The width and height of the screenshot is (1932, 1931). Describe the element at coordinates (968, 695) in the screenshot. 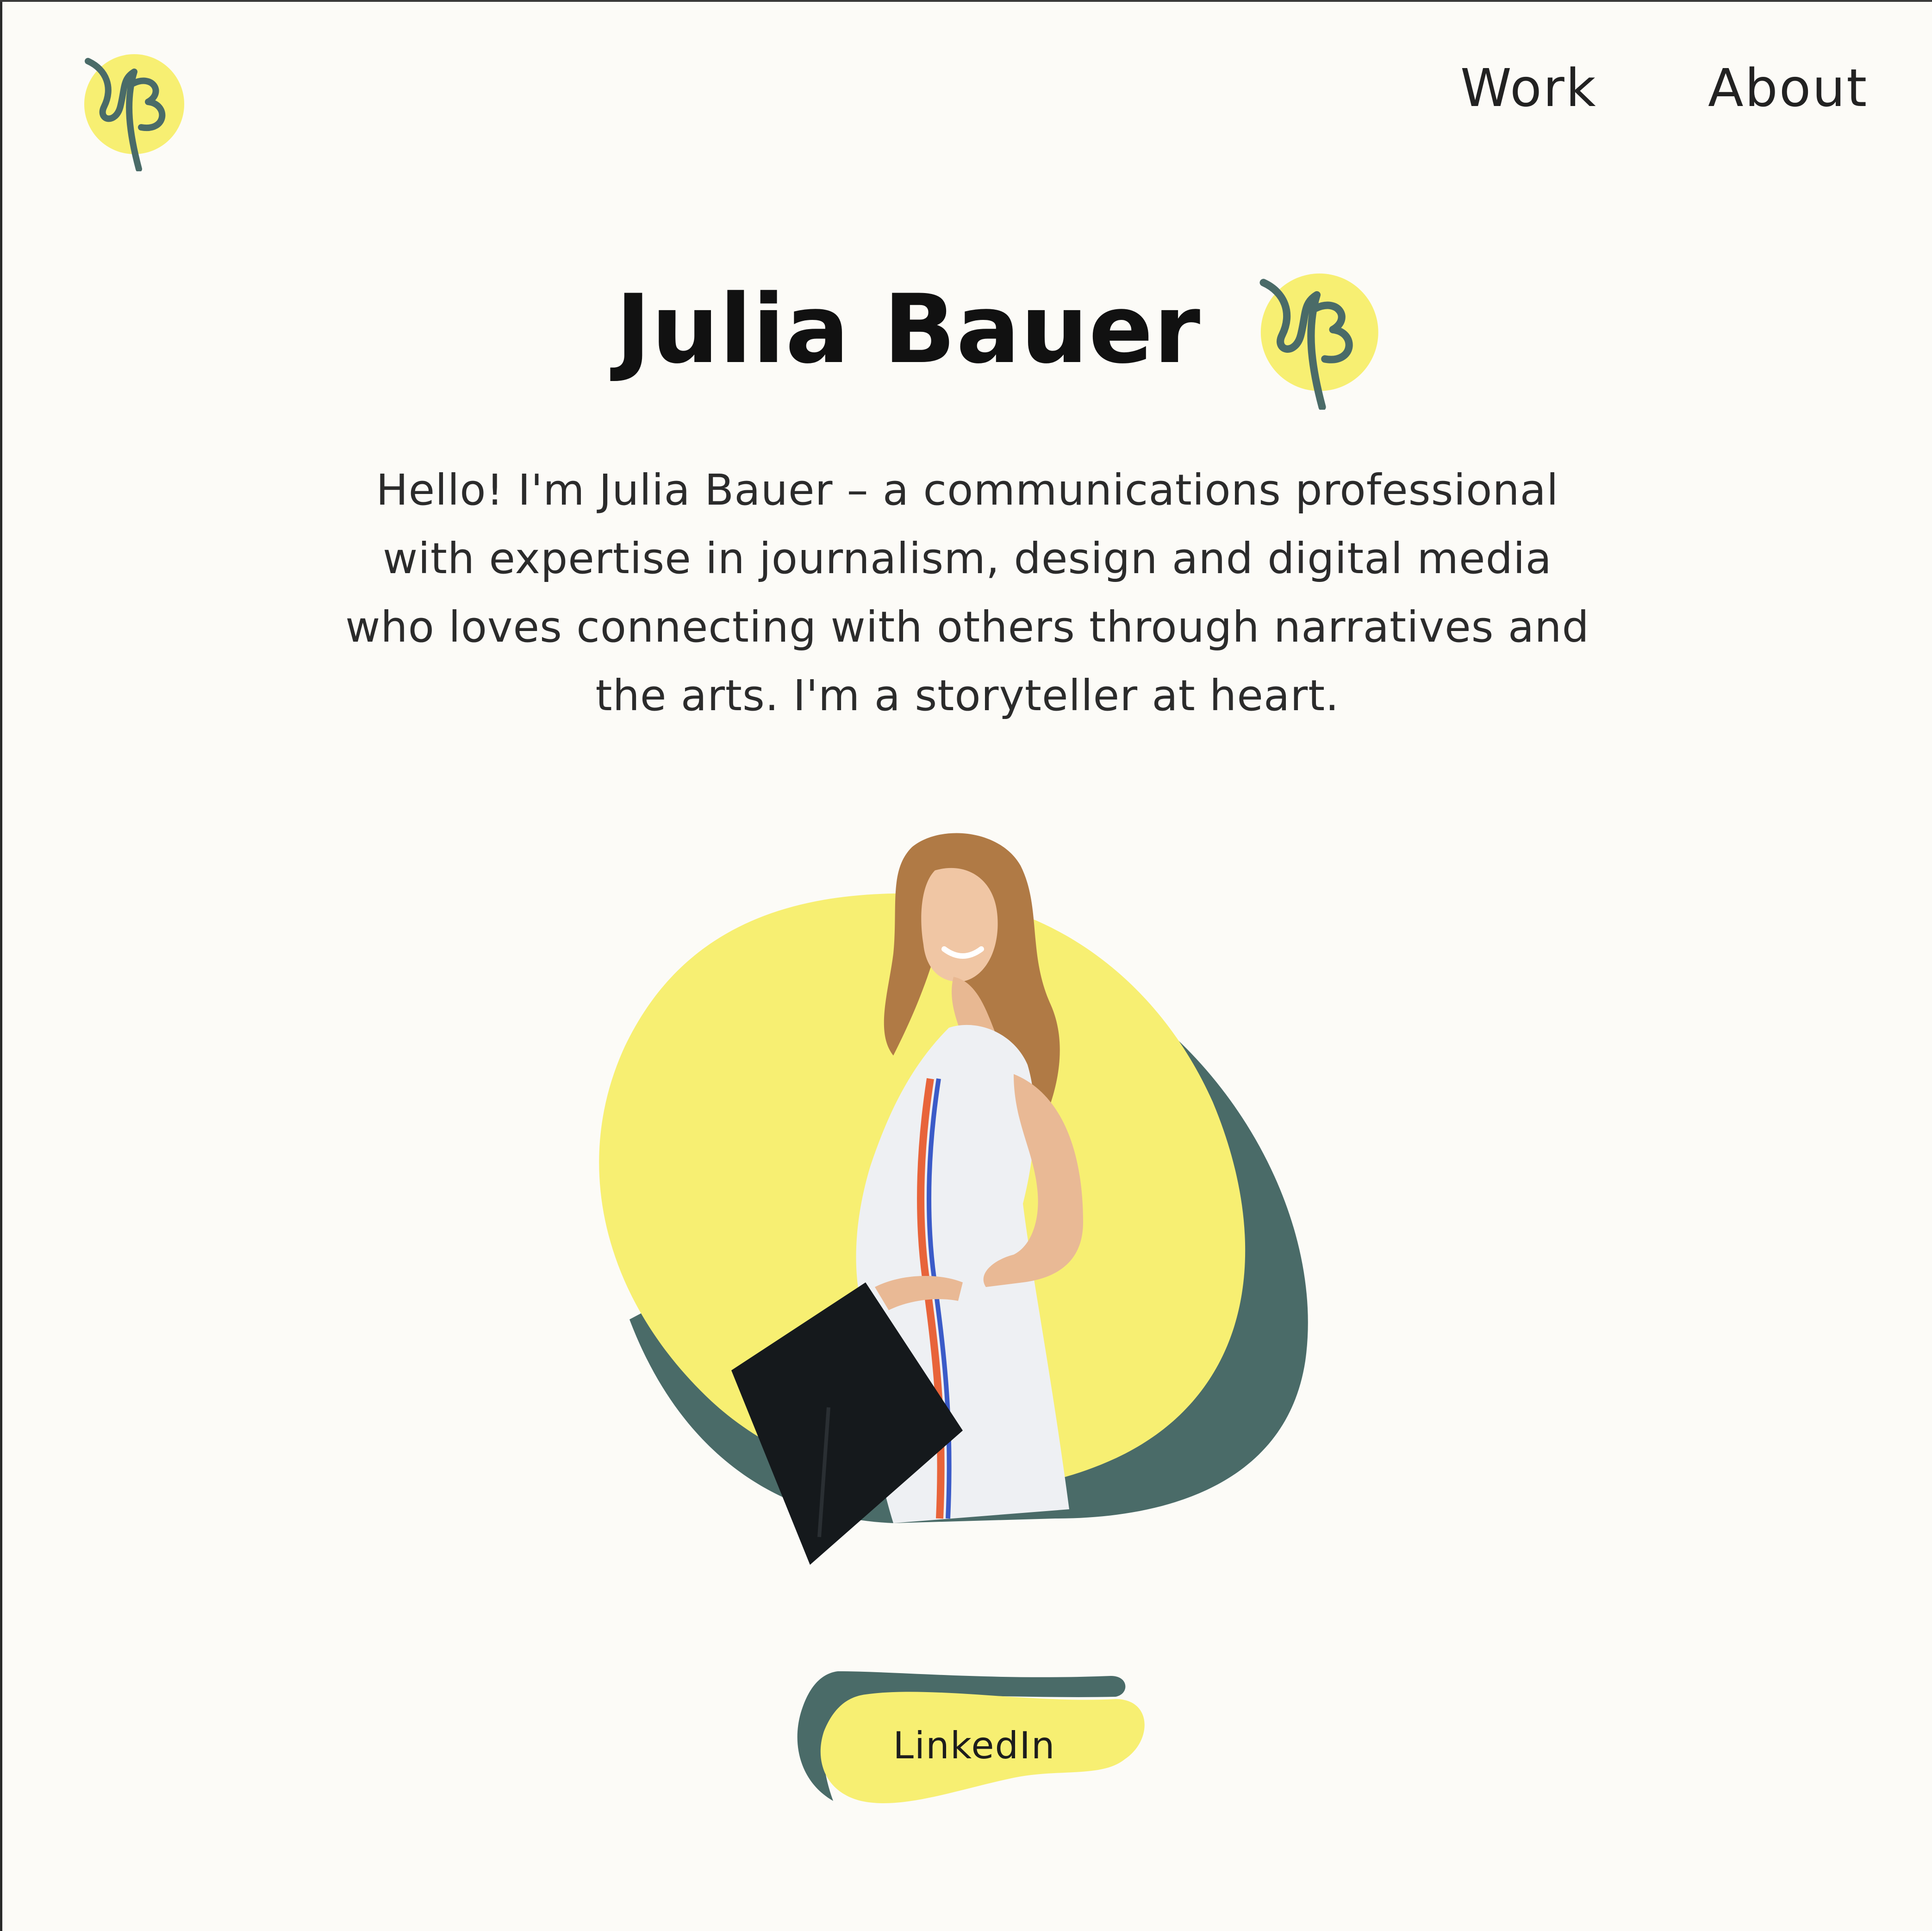

I see `intro-line: the arts. I'm a storyteller at heart.` at that location.